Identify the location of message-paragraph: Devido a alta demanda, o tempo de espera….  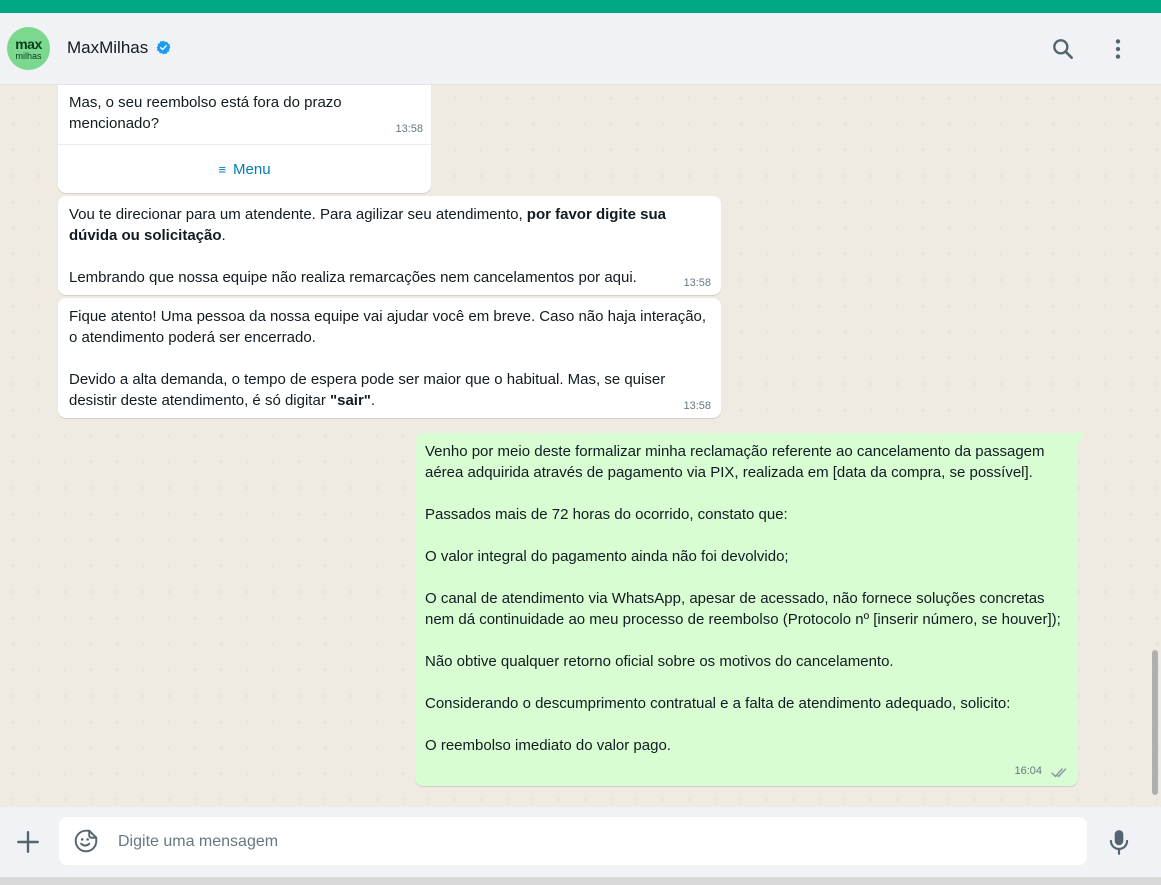
(389, 390).